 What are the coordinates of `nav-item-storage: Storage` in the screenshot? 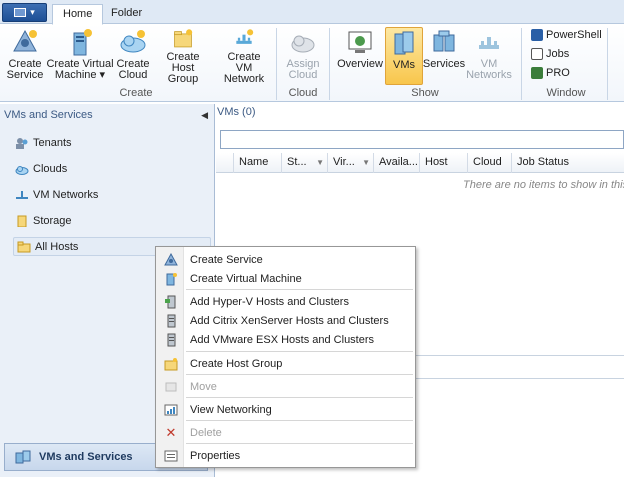 It's located at (43, 221).